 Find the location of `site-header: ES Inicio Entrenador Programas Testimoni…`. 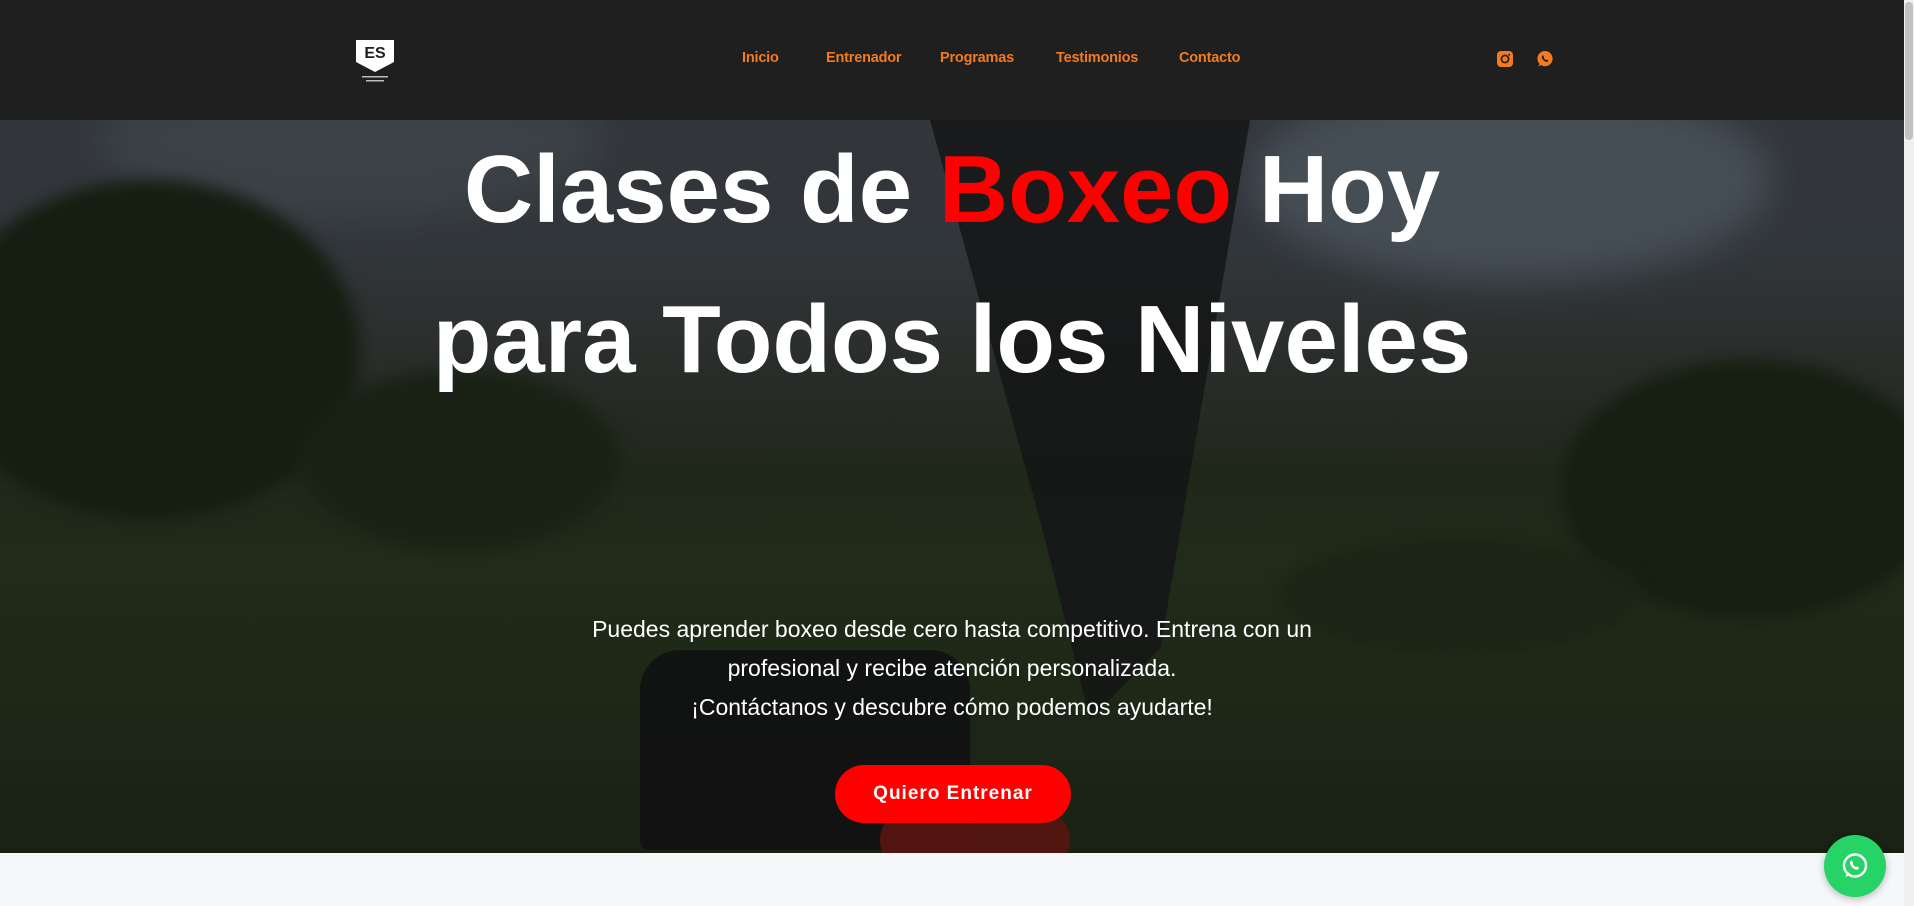

site-header: ES Inicio Entrenador Programas Testimoni… is located at coordinates (952, 60).